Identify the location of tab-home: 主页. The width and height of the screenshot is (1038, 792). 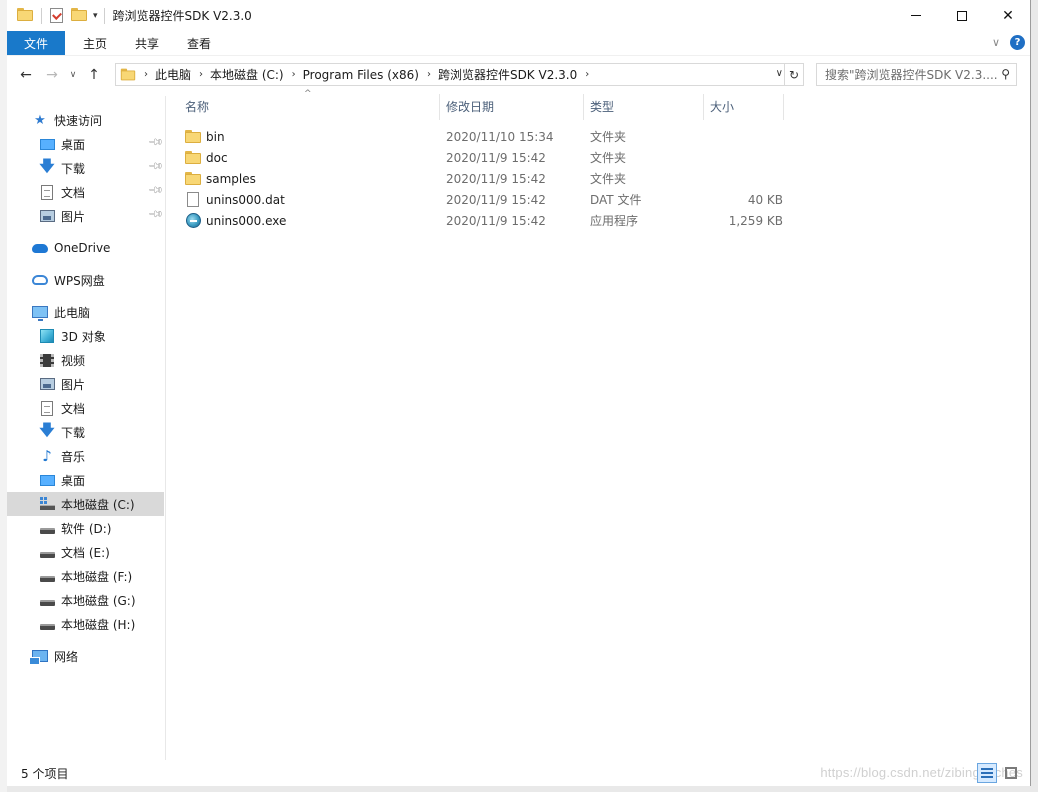
(95, 43).